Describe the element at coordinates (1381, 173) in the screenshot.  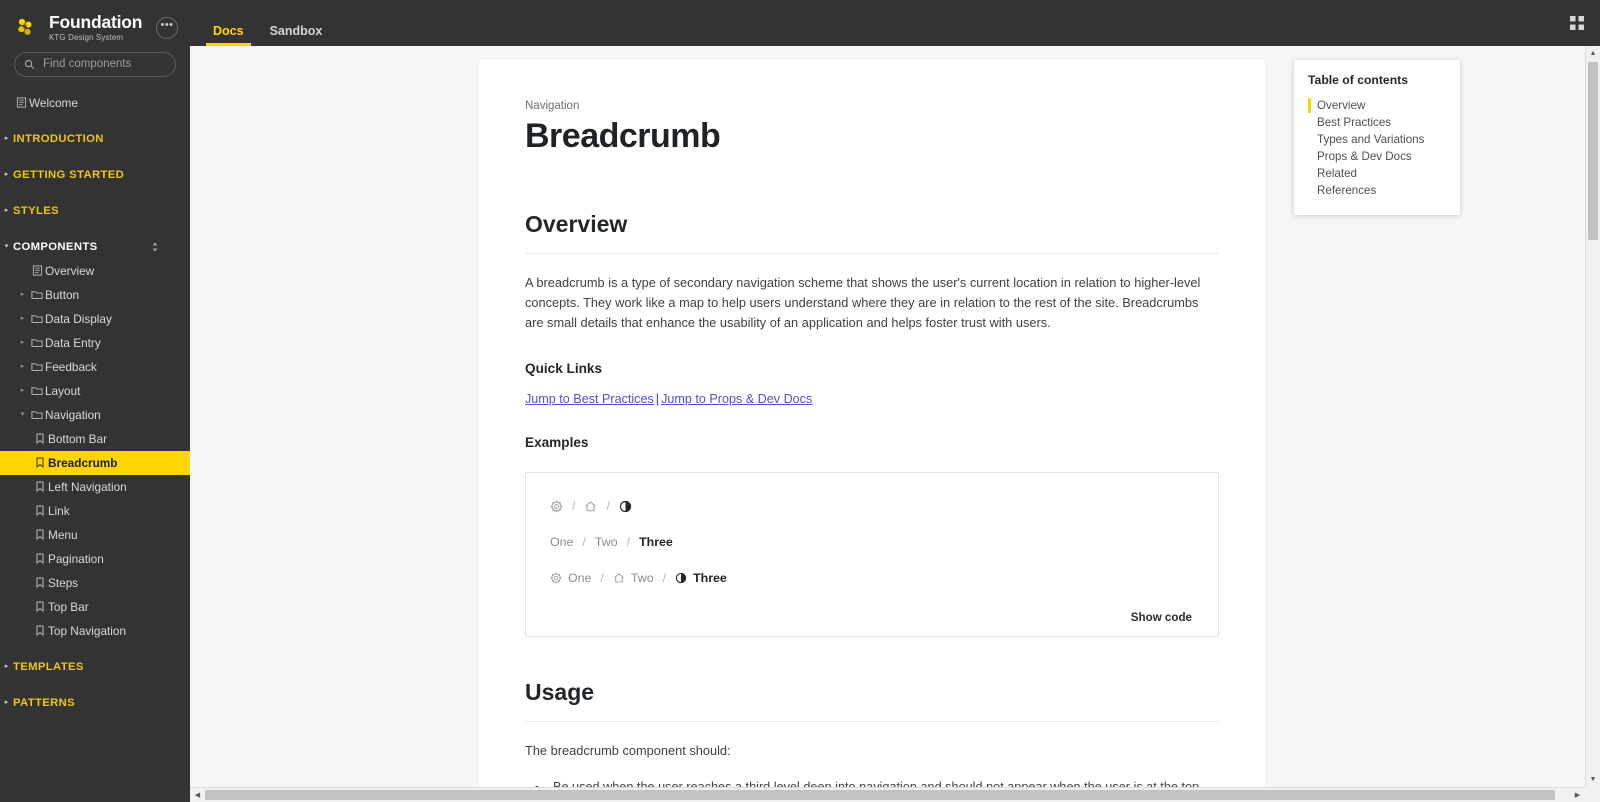
I see `toc-item-related: Related` at that location.